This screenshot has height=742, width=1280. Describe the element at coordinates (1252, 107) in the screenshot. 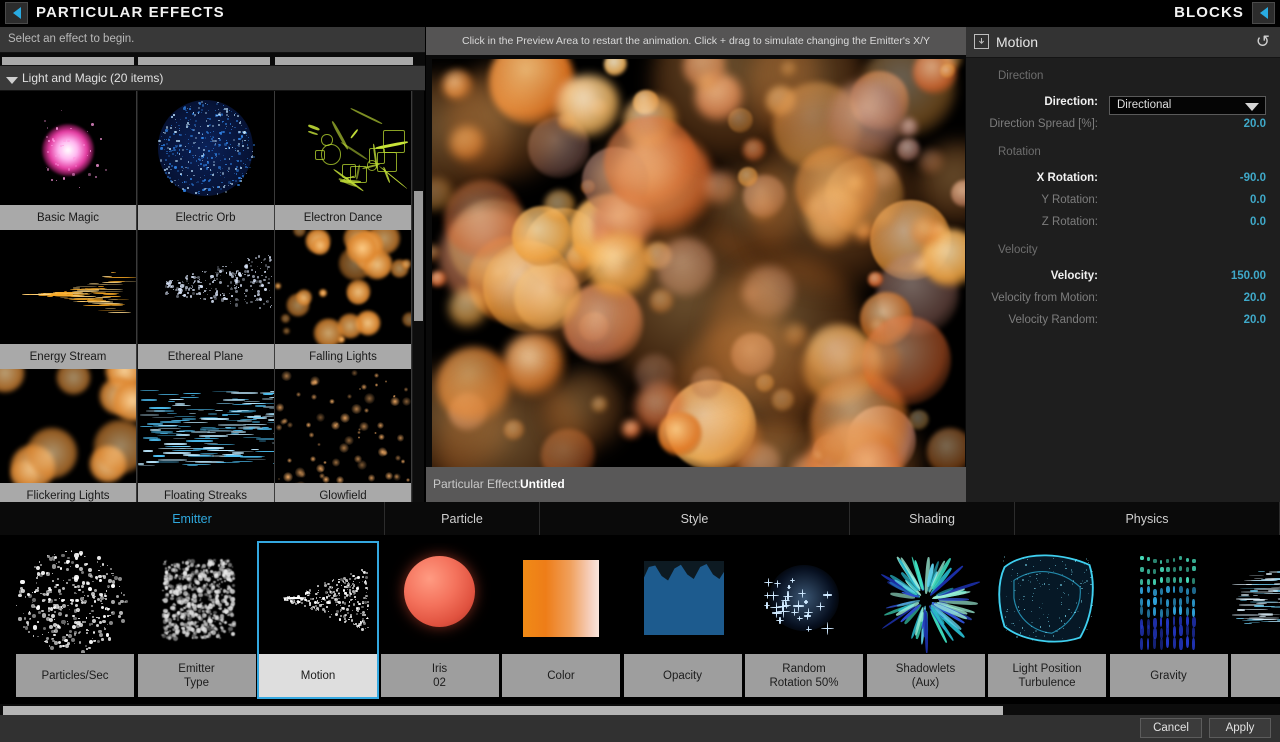

I see `chevron-down-icon` at that location.